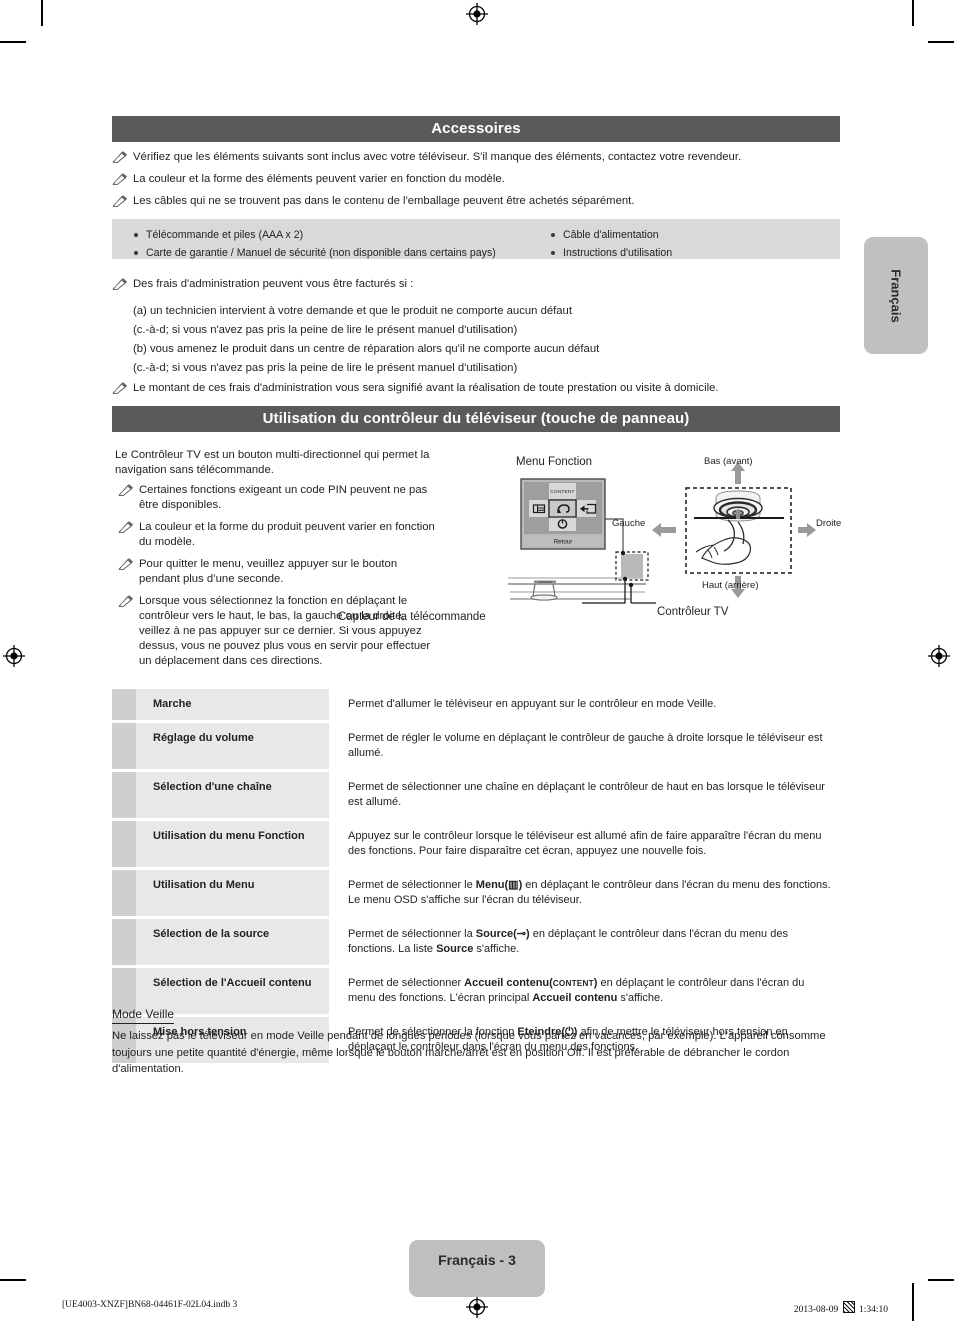 This screenshot has width=954, height=1321. Describe the element at coordinates (14, 656) in the screenshot. I see `registration-mark-left` at that location.